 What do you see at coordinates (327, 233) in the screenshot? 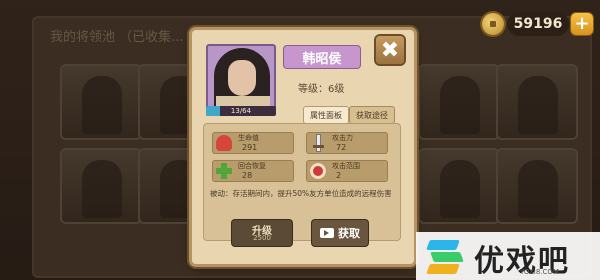
I see `video-icon` at bounding box center [327, 233].